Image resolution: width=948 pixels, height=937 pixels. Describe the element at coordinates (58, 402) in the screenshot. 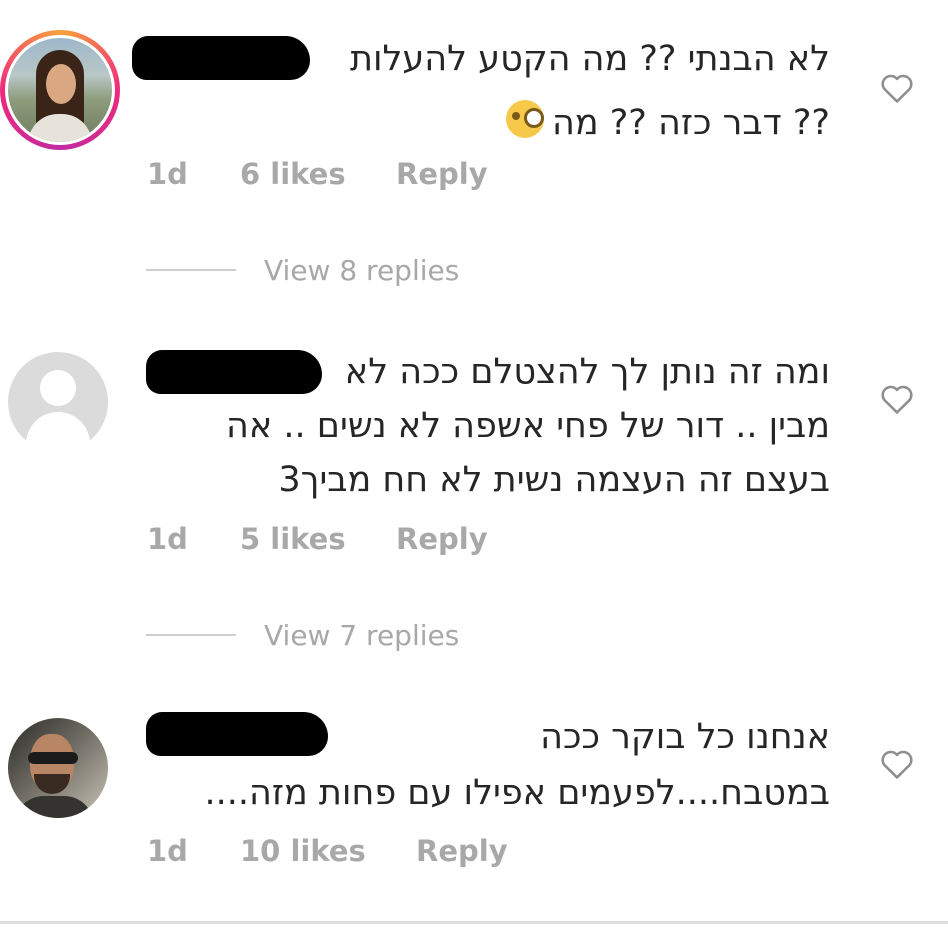

I see `default-user-avatar-icon` at that location.